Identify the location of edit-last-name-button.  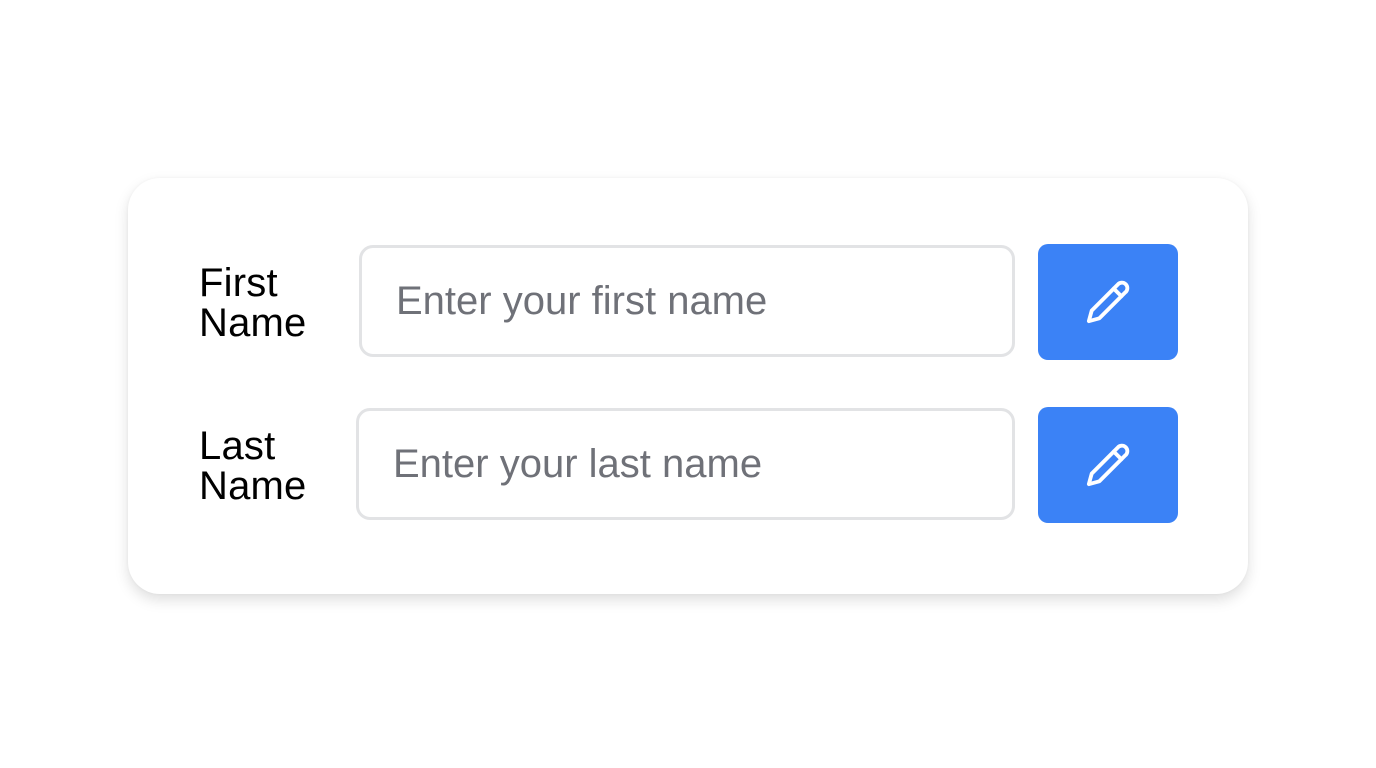
(1108, 465).